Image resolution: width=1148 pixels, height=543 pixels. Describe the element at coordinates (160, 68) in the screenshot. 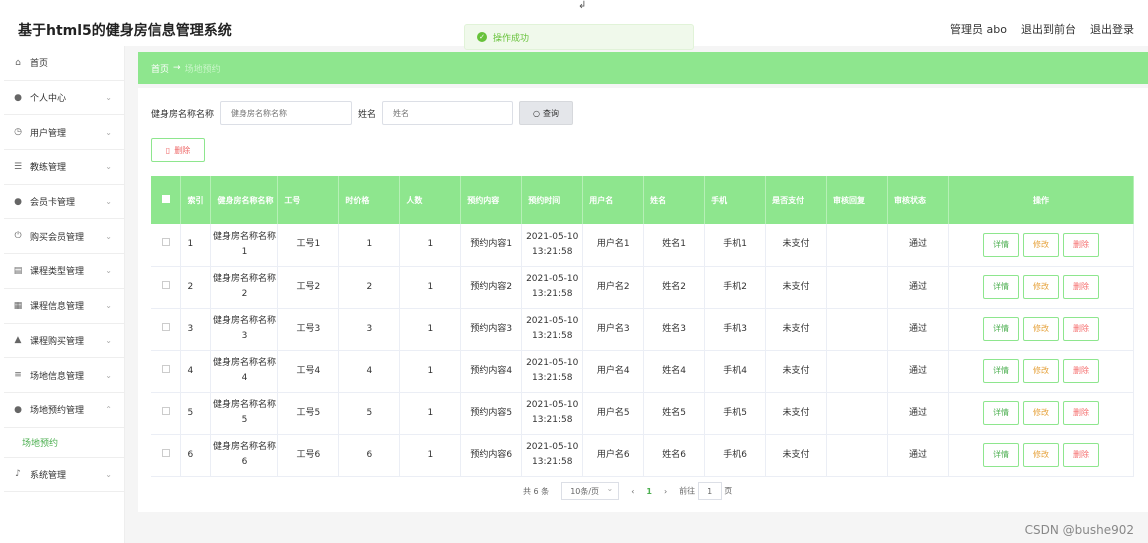

I see `breadcrumb-home: 首页` at that location.